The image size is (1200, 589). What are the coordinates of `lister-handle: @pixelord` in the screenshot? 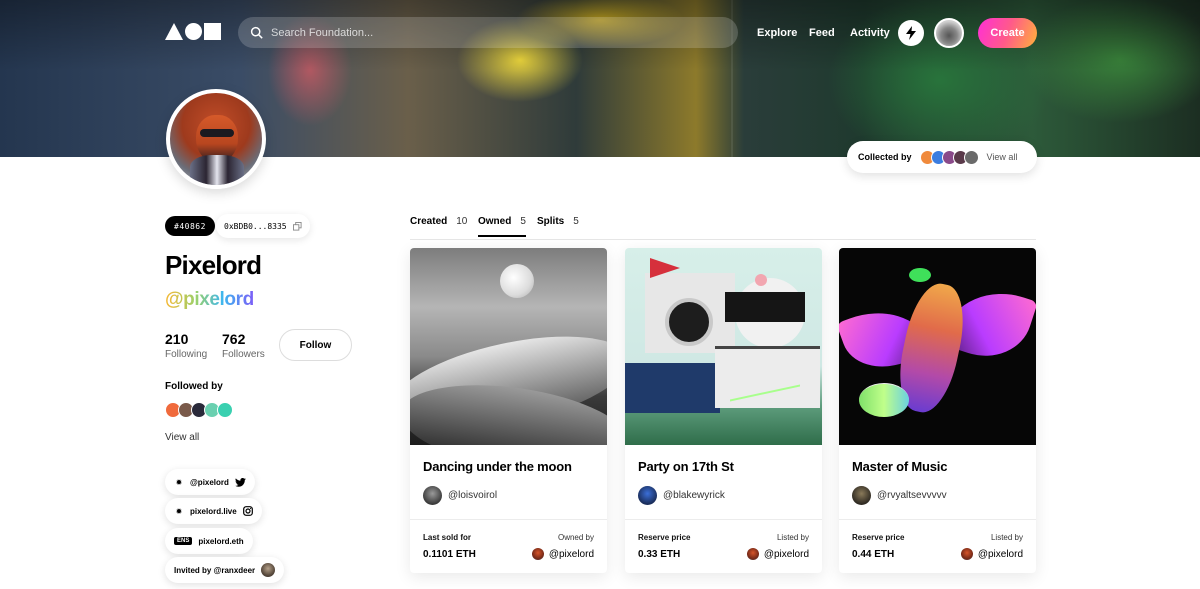 It's located at (1000, 554).